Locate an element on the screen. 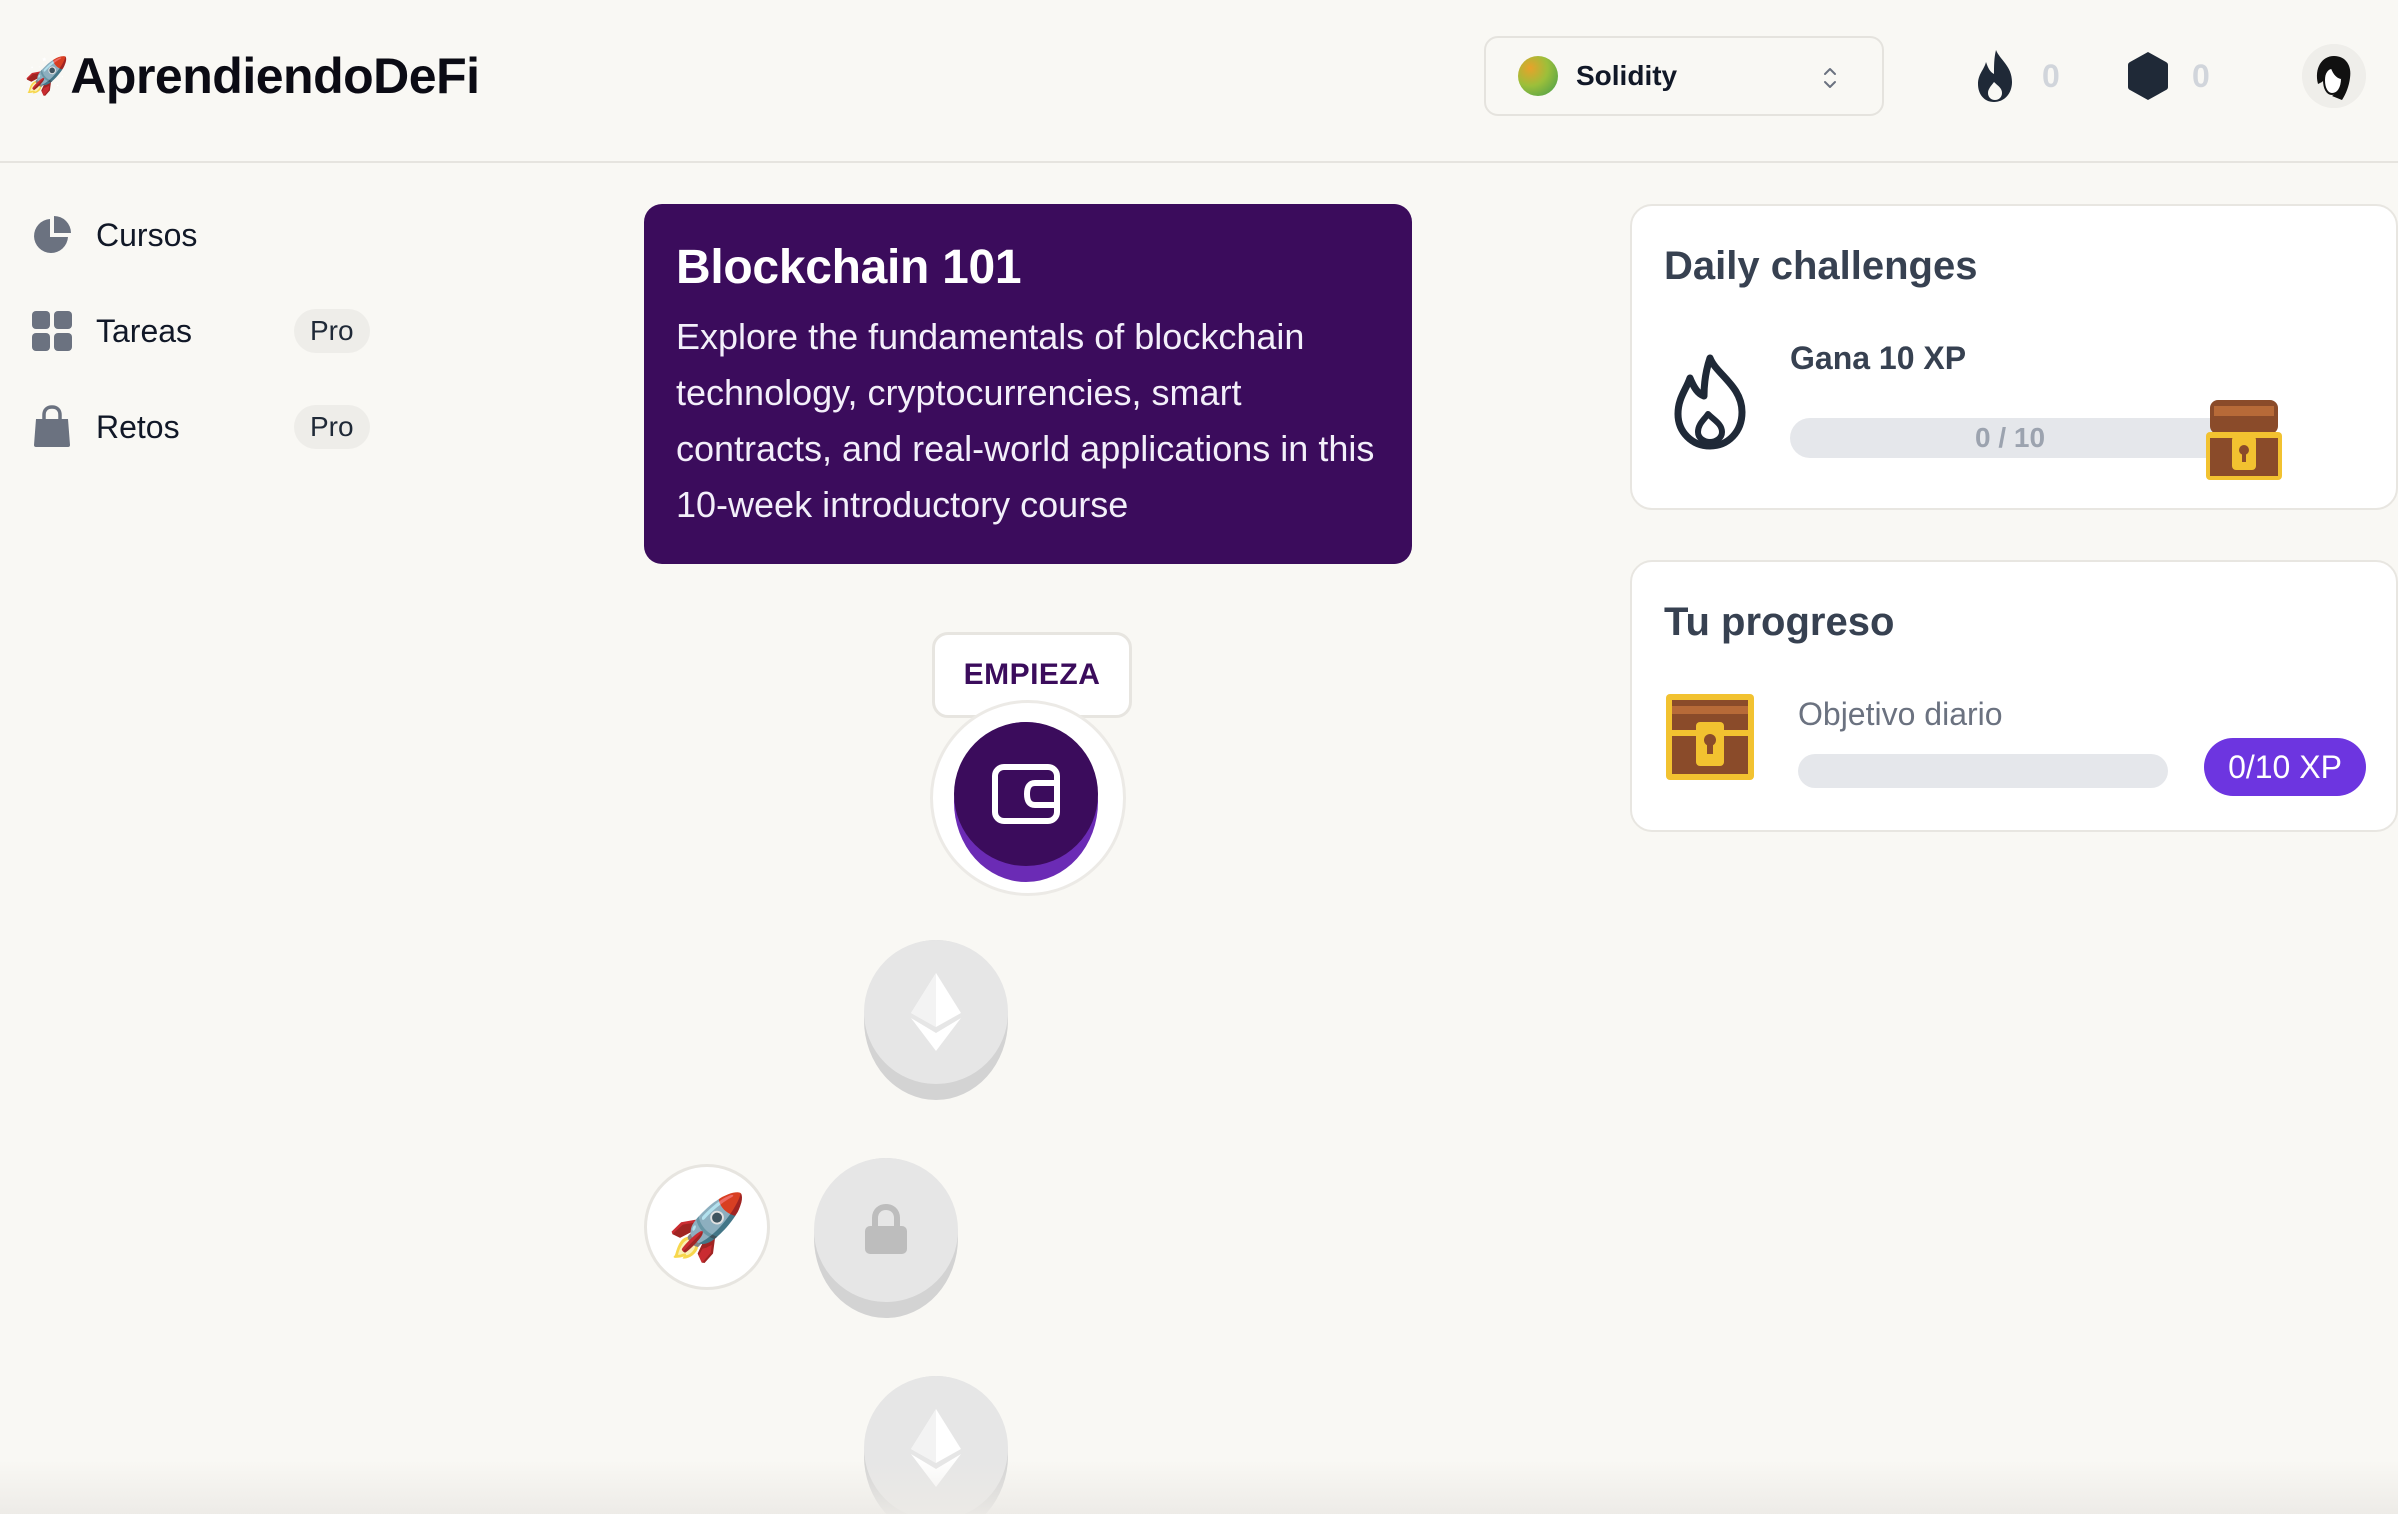 The image size is (2398, 1514). card-title: Daily challenges is located at coordinates (1821, 266).